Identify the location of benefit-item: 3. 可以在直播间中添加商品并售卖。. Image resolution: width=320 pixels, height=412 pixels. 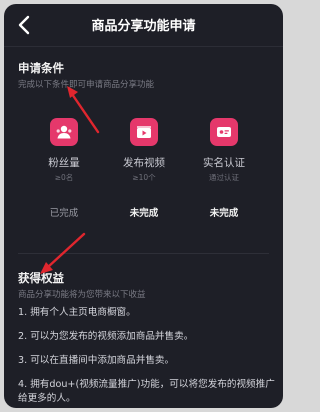
(96, 360).